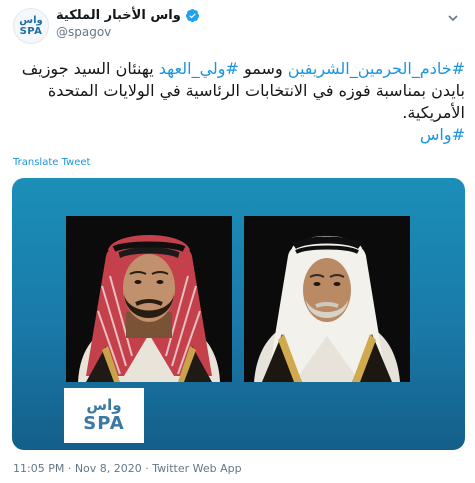 The width and height of the screenshot is (475, 483). Describe the element at coordinates (442, 134) in the screenshot. I see `hashtag-spa: #واس` at that location.